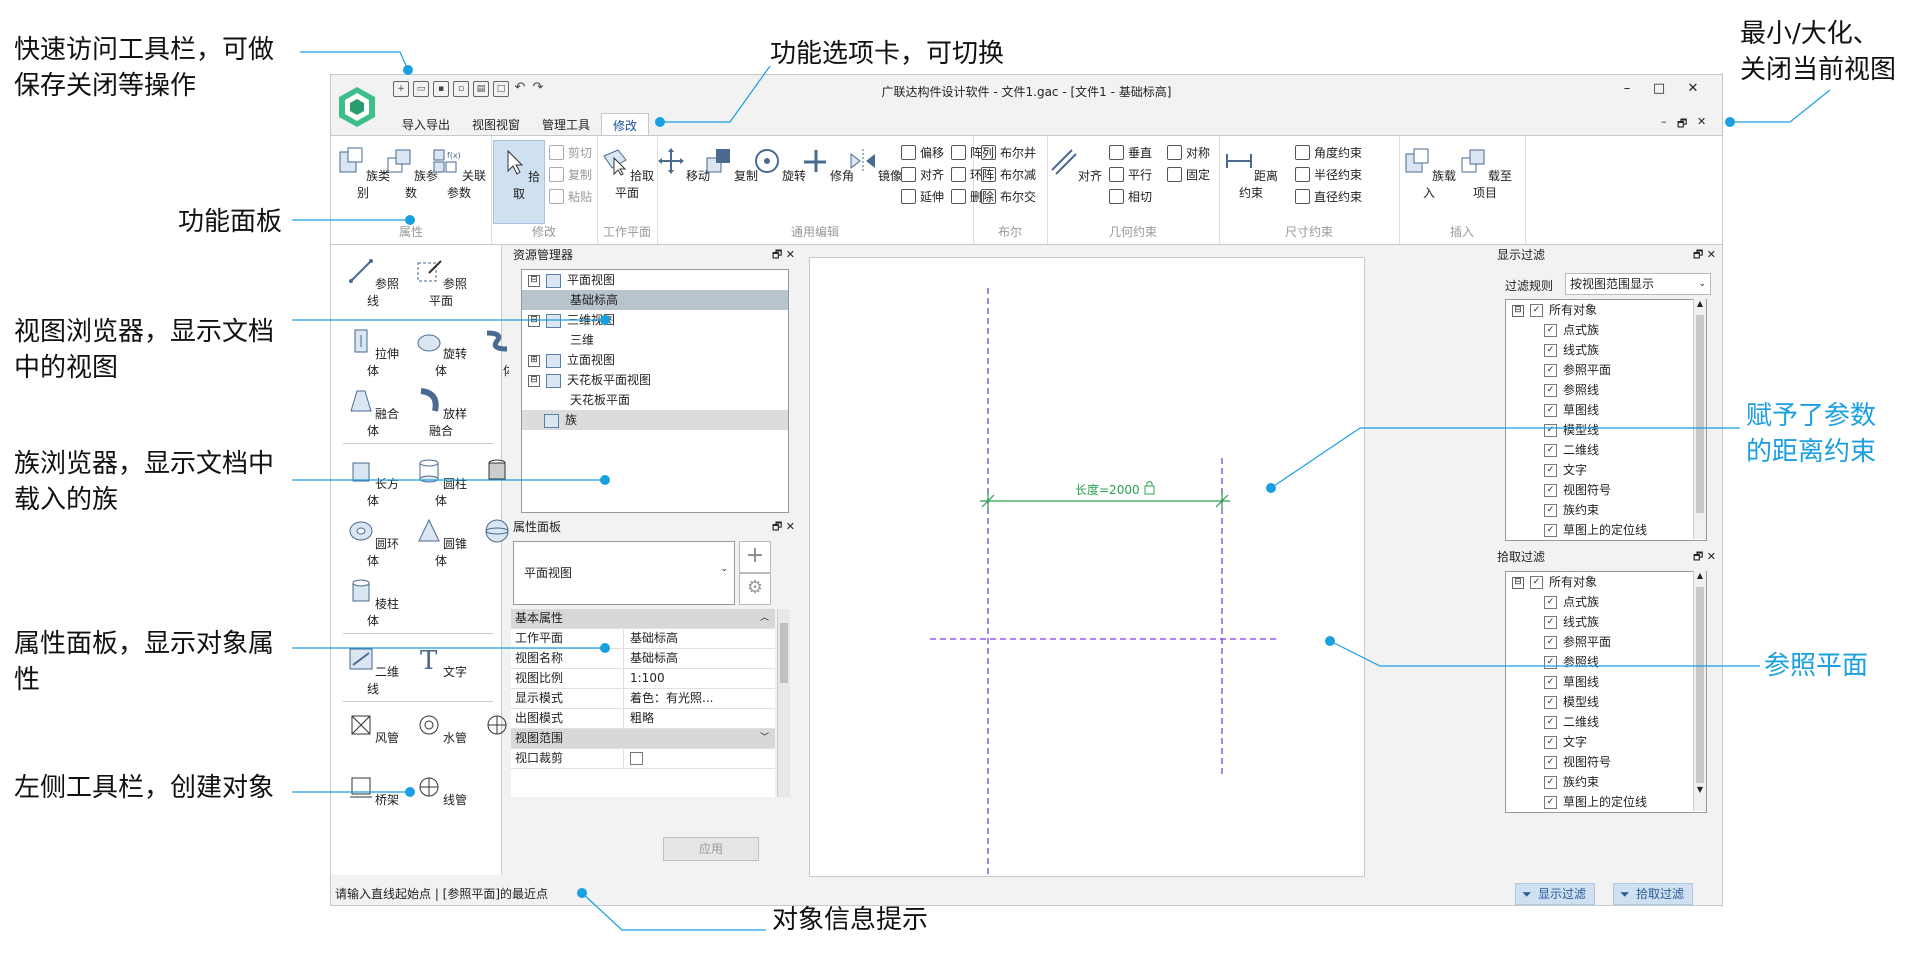 Image resolution: width=1917 pixels, height=961 pixels. I want to click on load-to-project-button: 载至项目, so click(1485, 173).